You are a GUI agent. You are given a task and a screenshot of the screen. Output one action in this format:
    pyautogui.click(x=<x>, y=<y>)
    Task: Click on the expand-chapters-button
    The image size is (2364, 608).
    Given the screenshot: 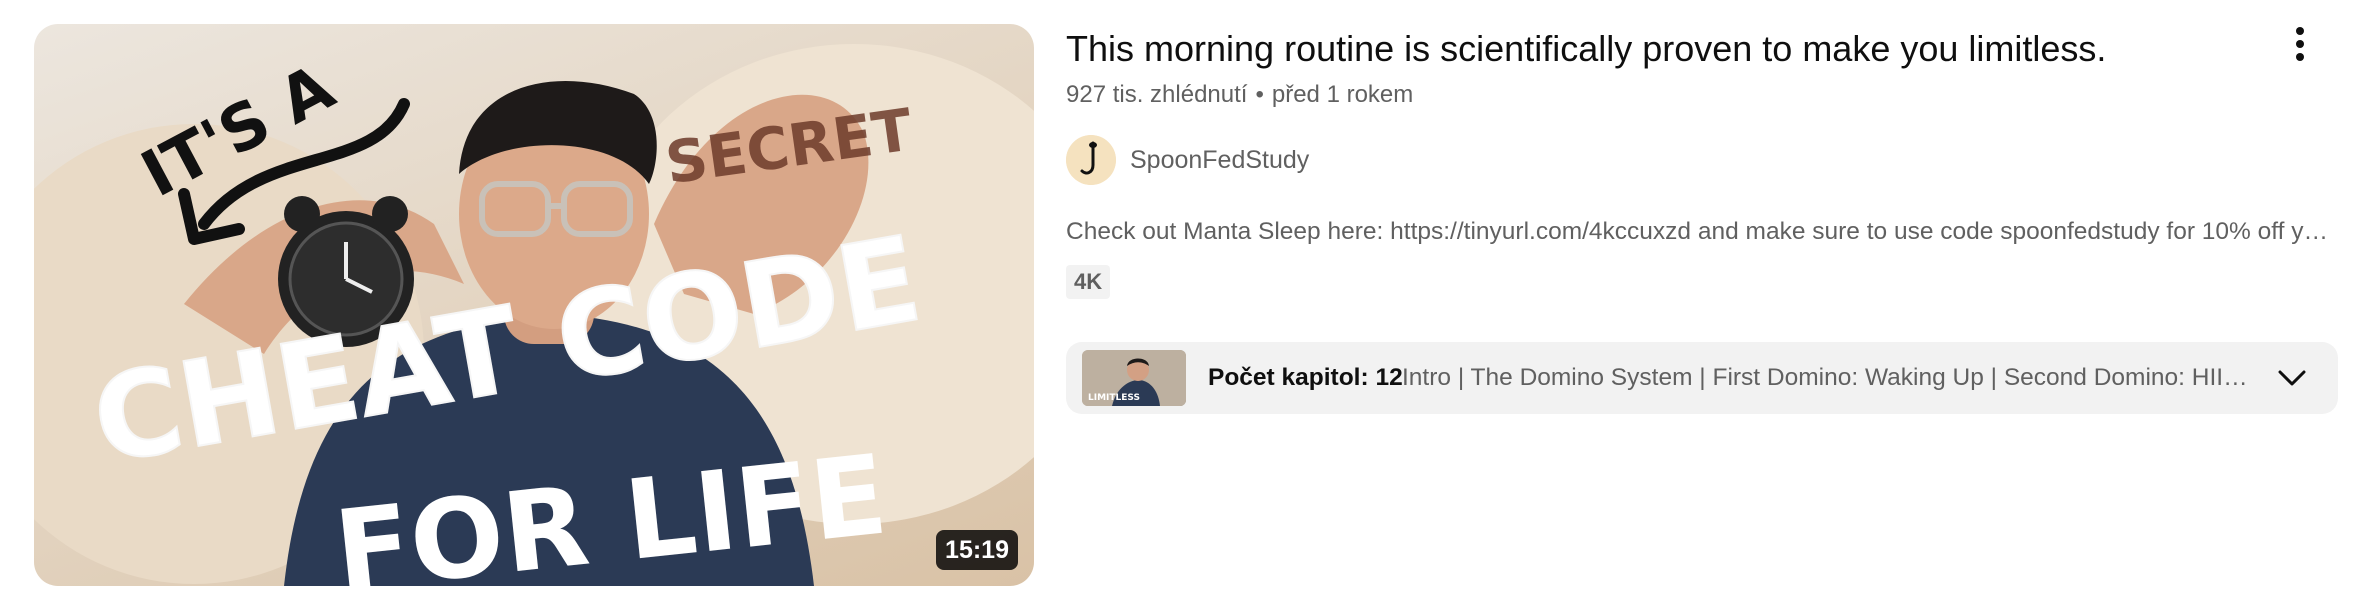 What is the action you would take?
    pyautogui.click(x=2292, y=378)
    